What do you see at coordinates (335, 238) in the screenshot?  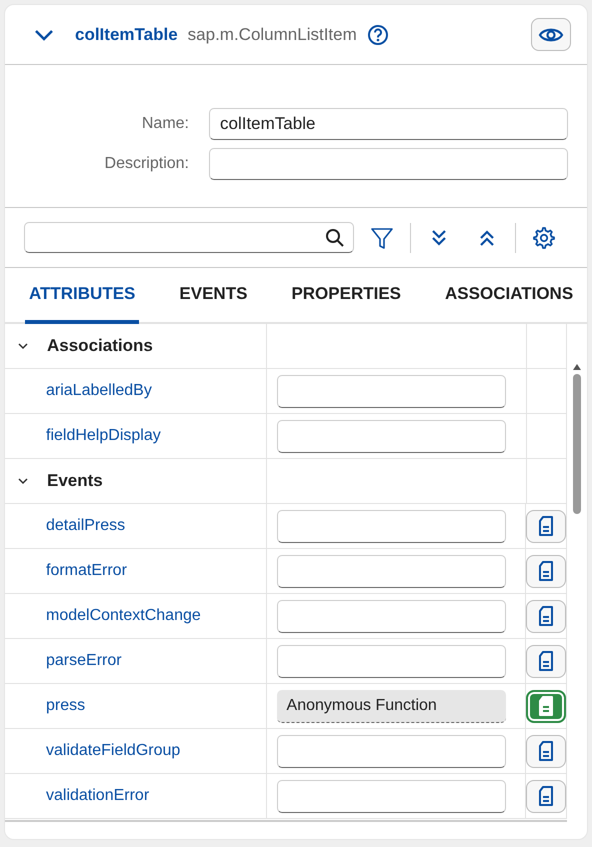 I see `search-icon` at bounding box center [335, 238].